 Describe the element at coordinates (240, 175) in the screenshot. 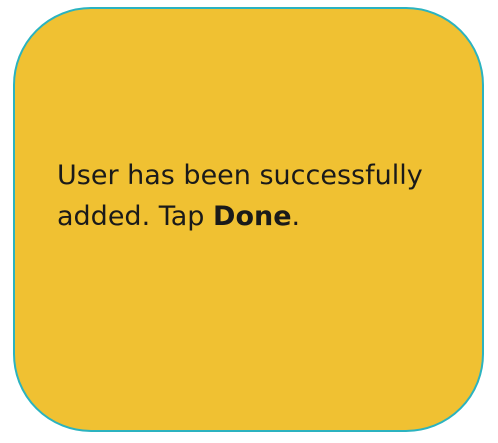

I see `instruction-line-1: User has been successfully` at that location.